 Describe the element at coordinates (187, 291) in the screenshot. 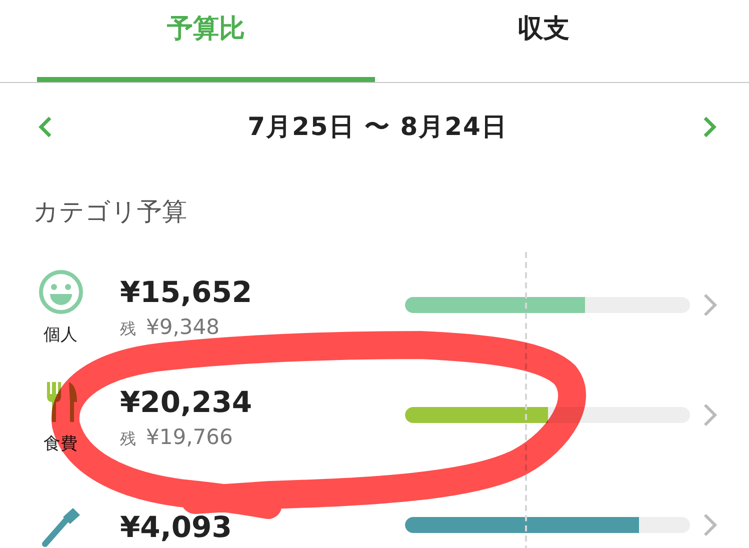

I see `spent-amount: ¥15,652` at that location.